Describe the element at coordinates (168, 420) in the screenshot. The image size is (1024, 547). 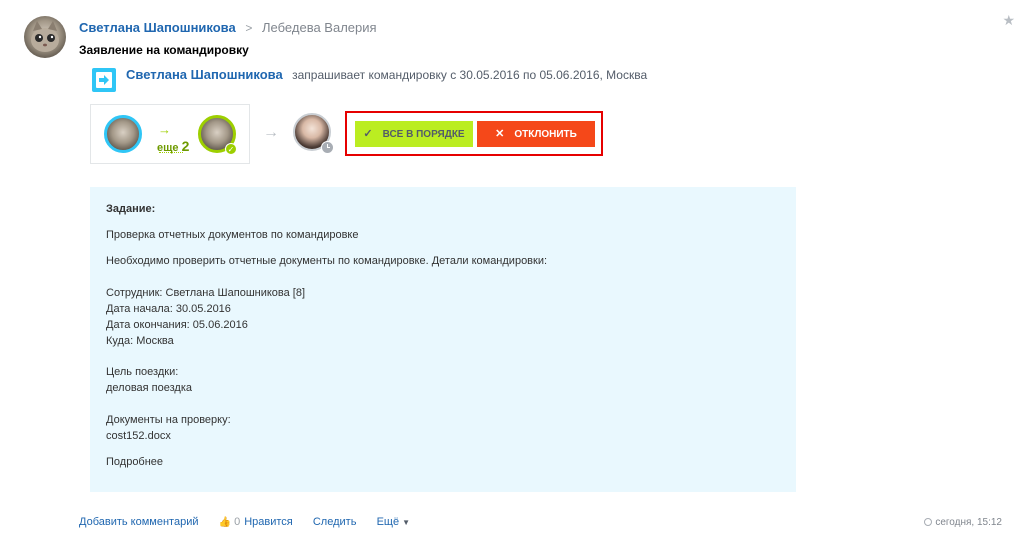
I see `task-docs-label: Документы на проверку:` at that location.